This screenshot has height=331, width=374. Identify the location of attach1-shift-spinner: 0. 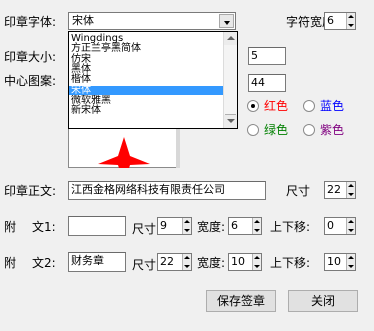
(340, 226).